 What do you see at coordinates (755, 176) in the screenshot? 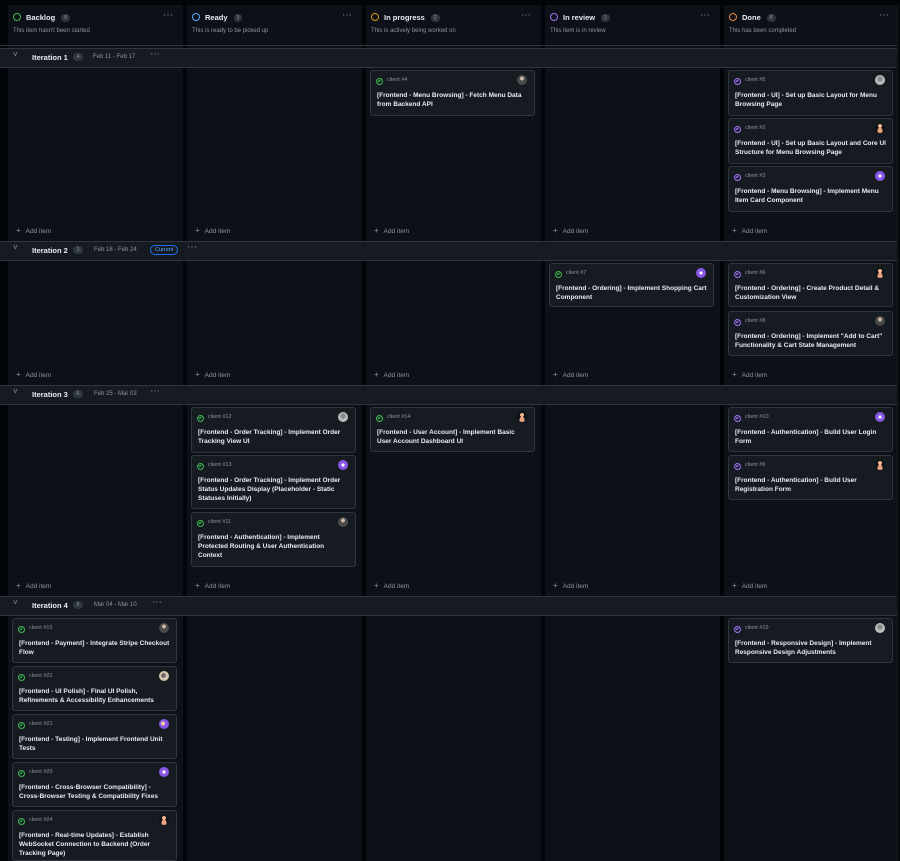
I see `issue-number: client #3` at bounding box center [755, 176].